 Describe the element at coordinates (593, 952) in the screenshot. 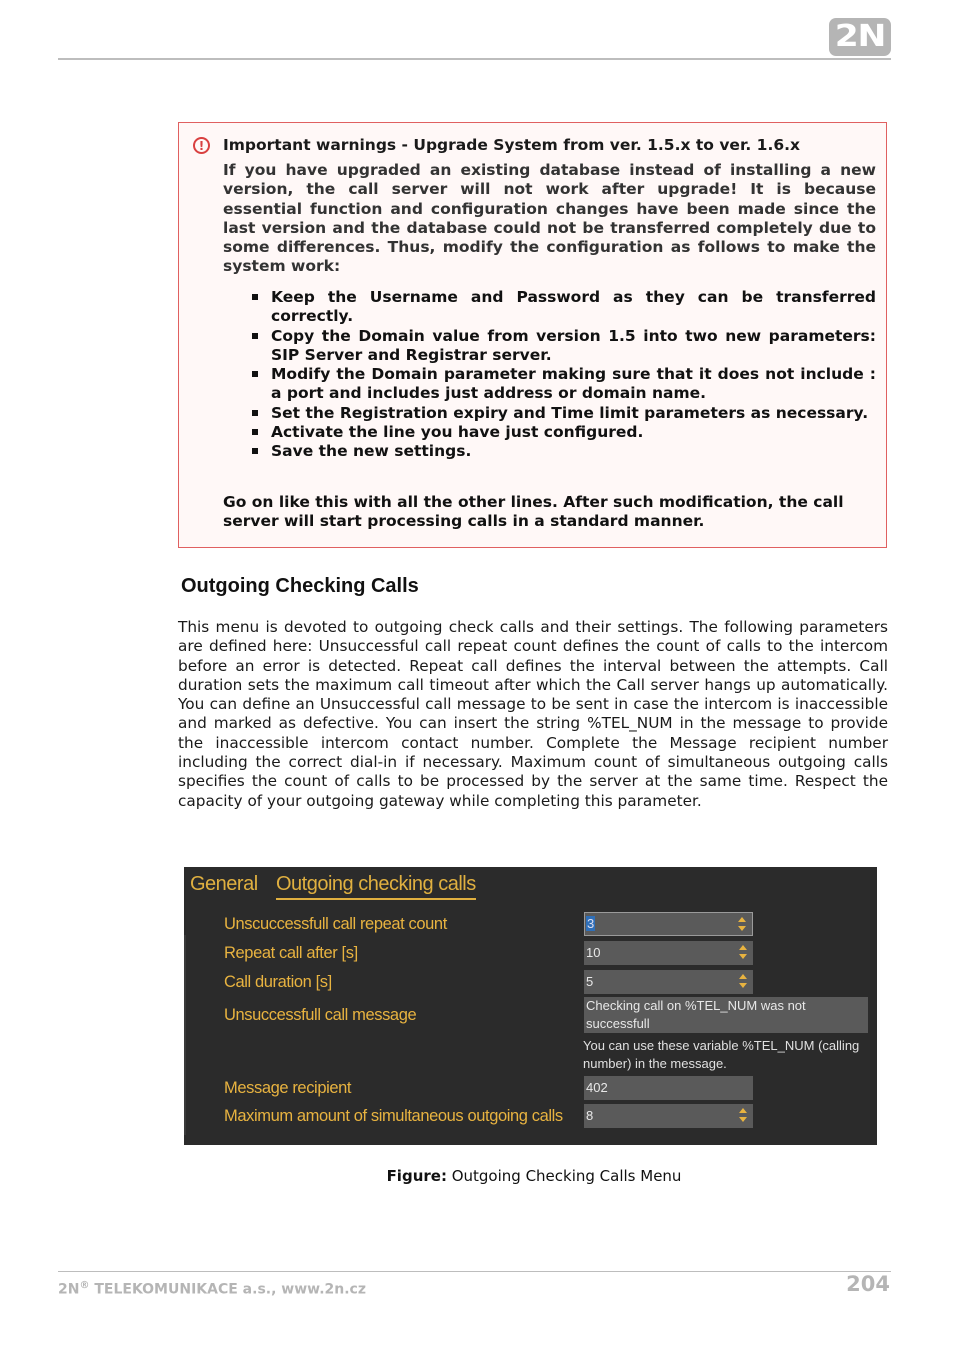

I see `repeat-after-value: 10` at that location.